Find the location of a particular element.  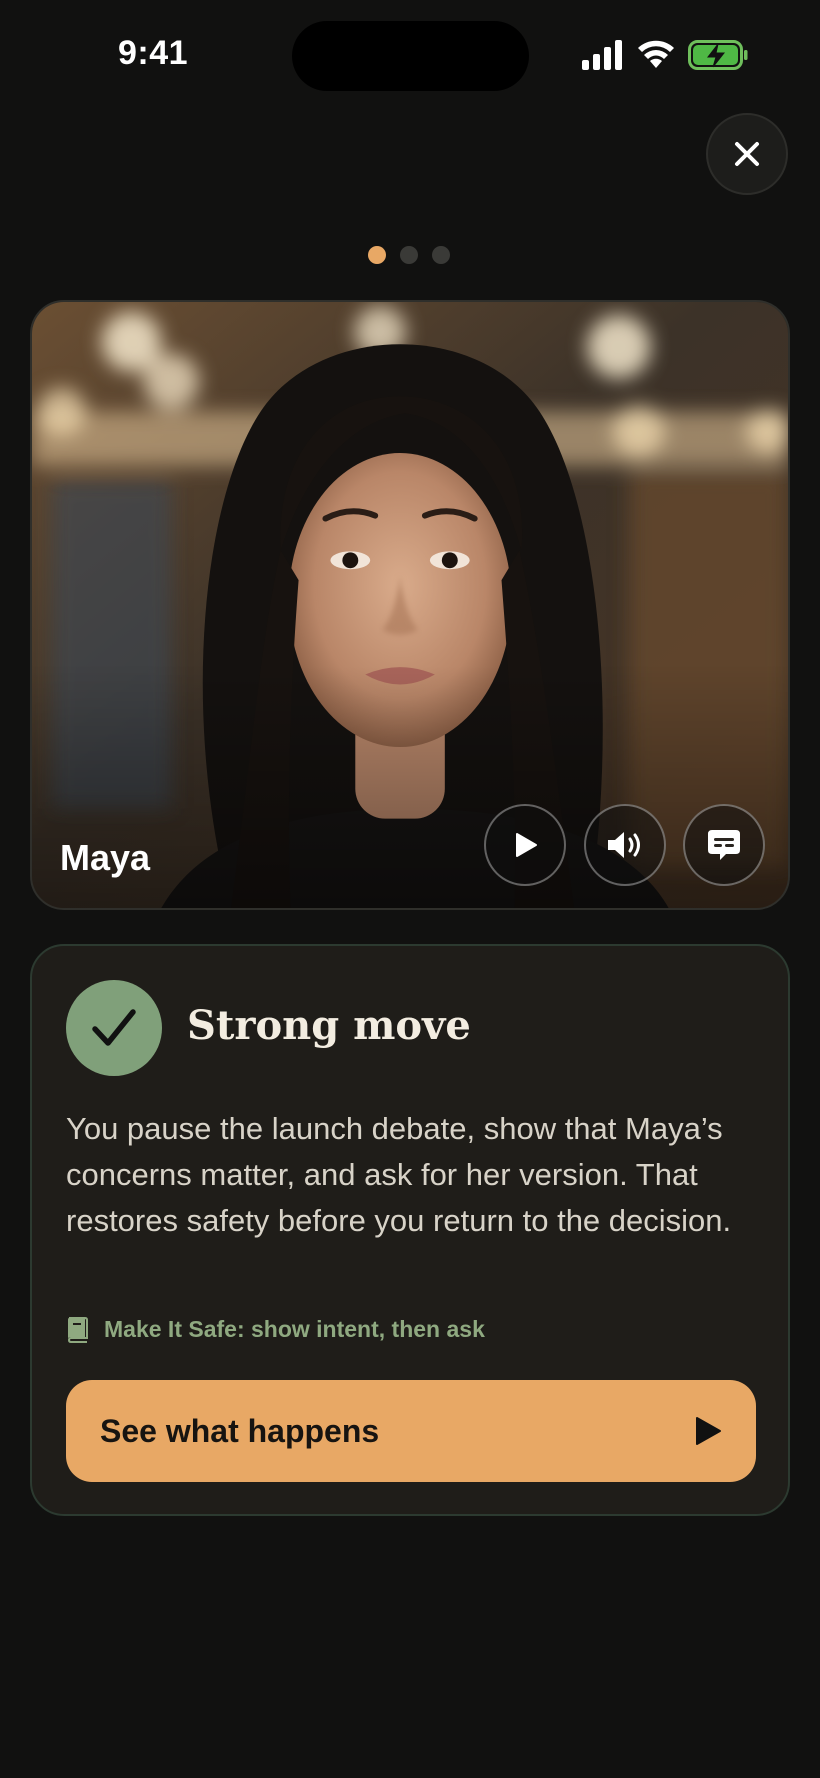

verdict-title: Strong move is located at coordinates (329, 1025).